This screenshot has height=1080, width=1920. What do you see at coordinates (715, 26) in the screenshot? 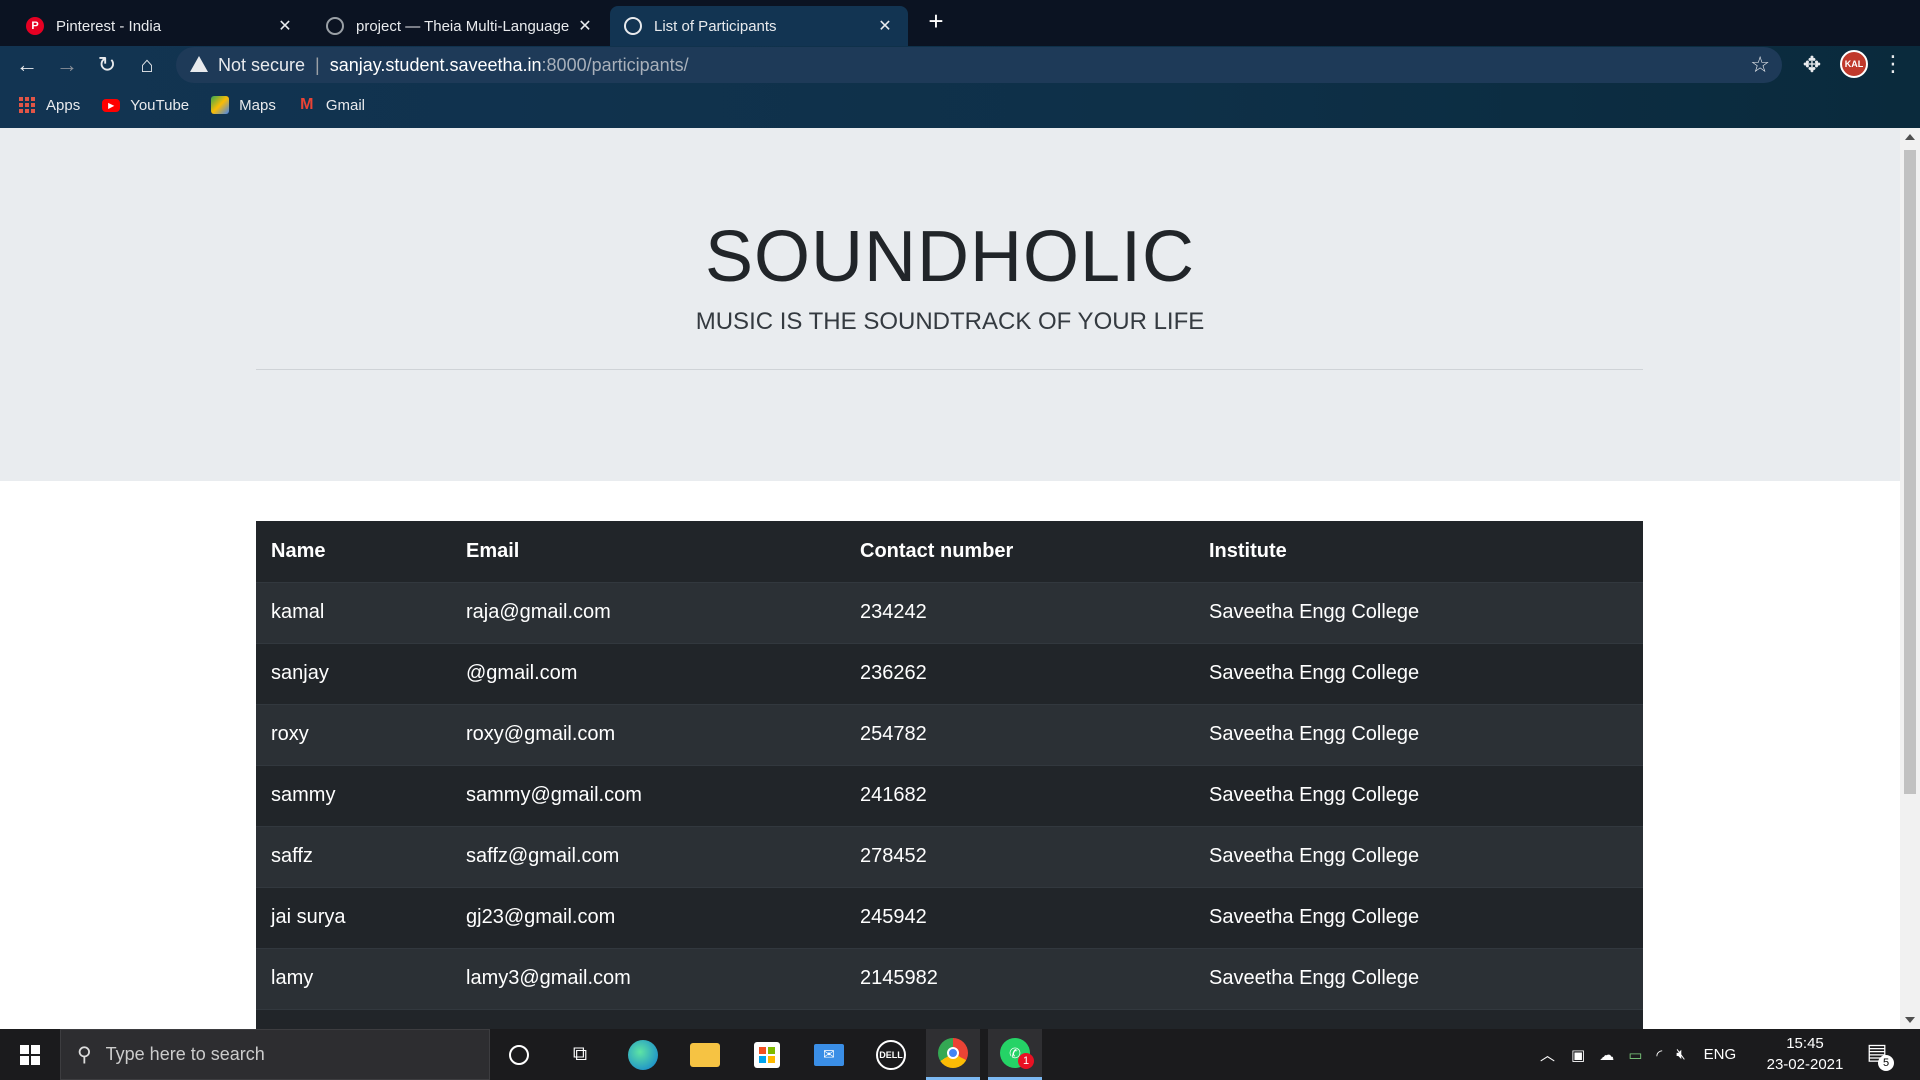
I see `tab-title: List of Participants` at bounding box center [715, 26].